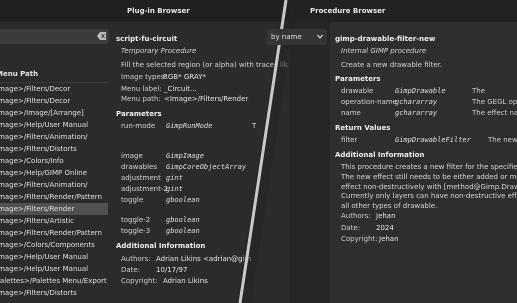 The height and width of the screenshot is (303, 517). Describe the element at coordinates (54, 76) in the screenshot. I see `menu-path-column-header: Menu Path` at that location.